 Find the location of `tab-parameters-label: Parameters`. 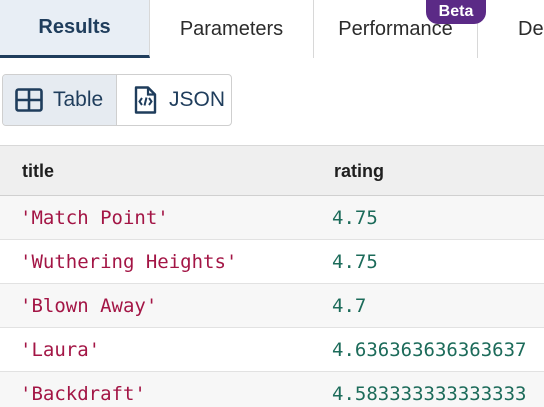

tab-parameters-label: Parameters is located at coordinates (231, 28).